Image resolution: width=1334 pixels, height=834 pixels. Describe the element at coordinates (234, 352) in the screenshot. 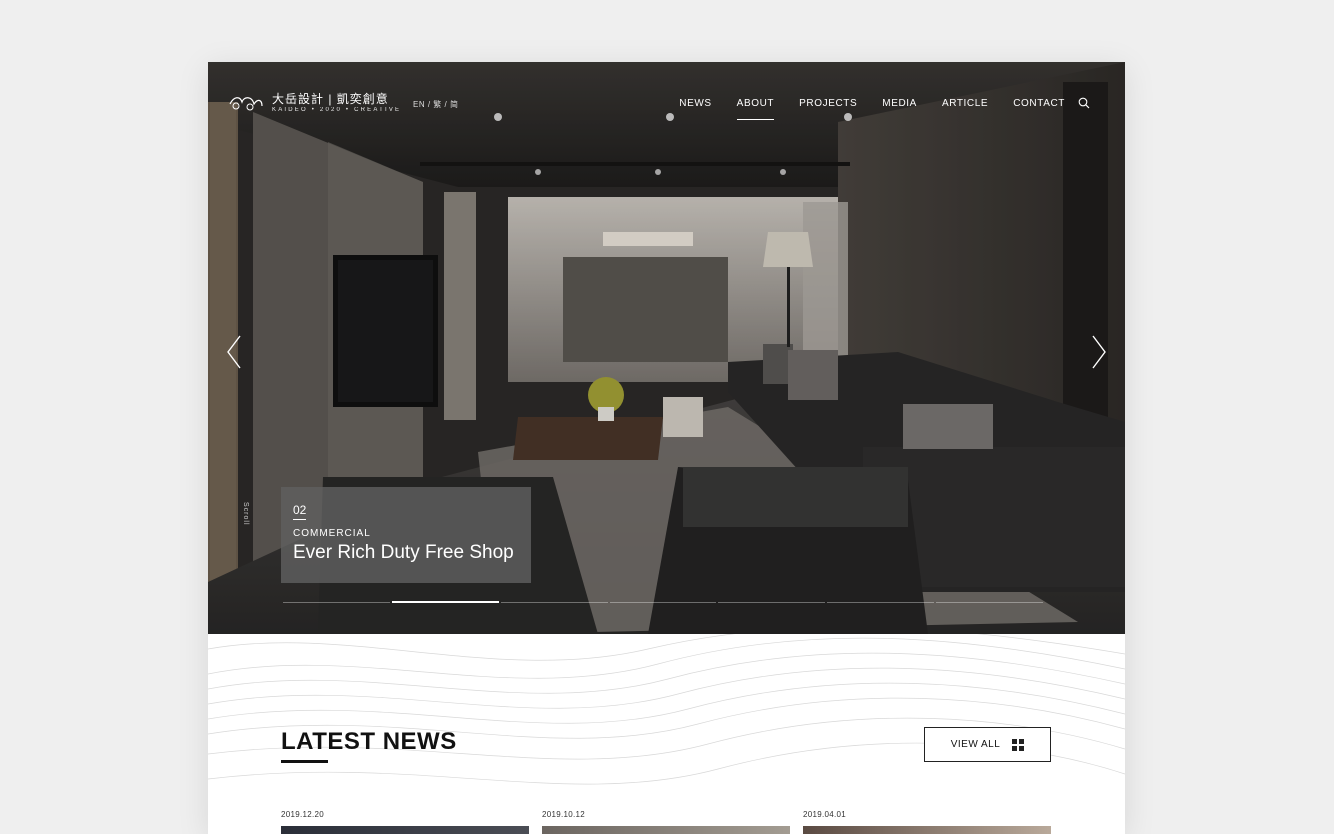

I see `chevron-left-icon` at that location.